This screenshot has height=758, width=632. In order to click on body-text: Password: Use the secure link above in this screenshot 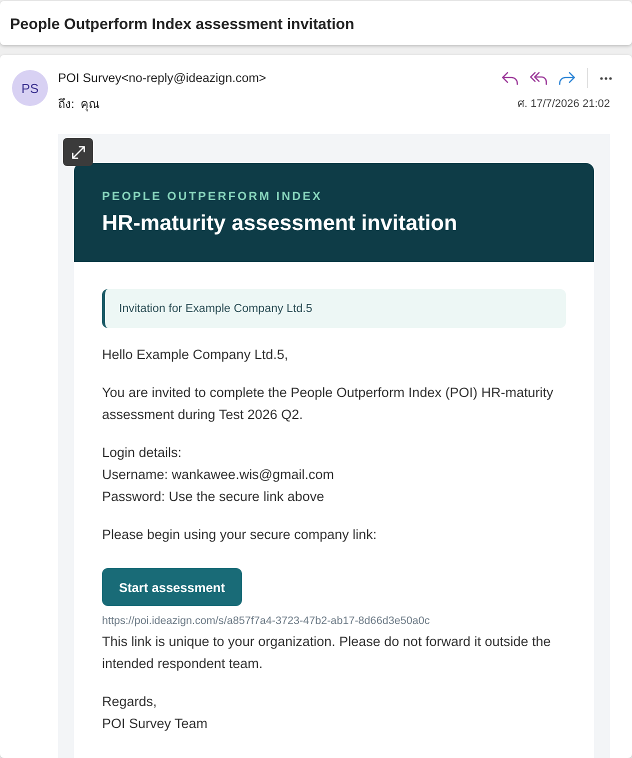, I will do `click(214, 497)`.